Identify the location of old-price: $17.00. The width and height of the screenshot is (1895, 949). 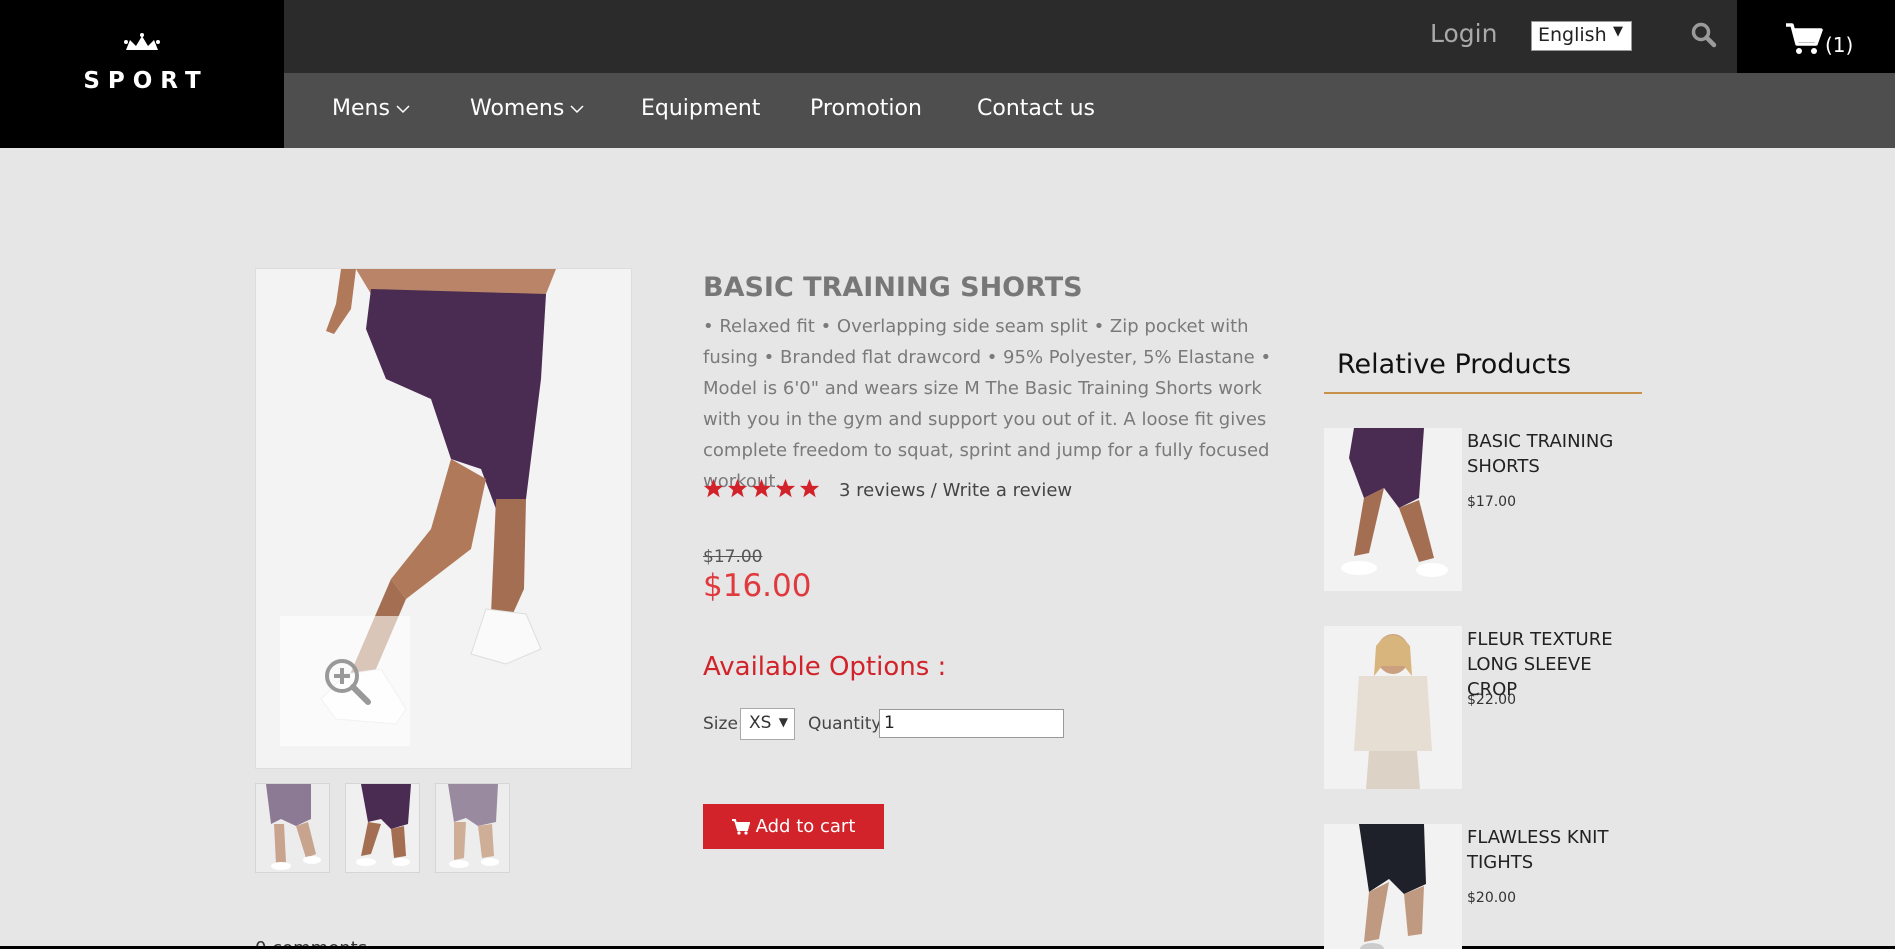
(733, 557).